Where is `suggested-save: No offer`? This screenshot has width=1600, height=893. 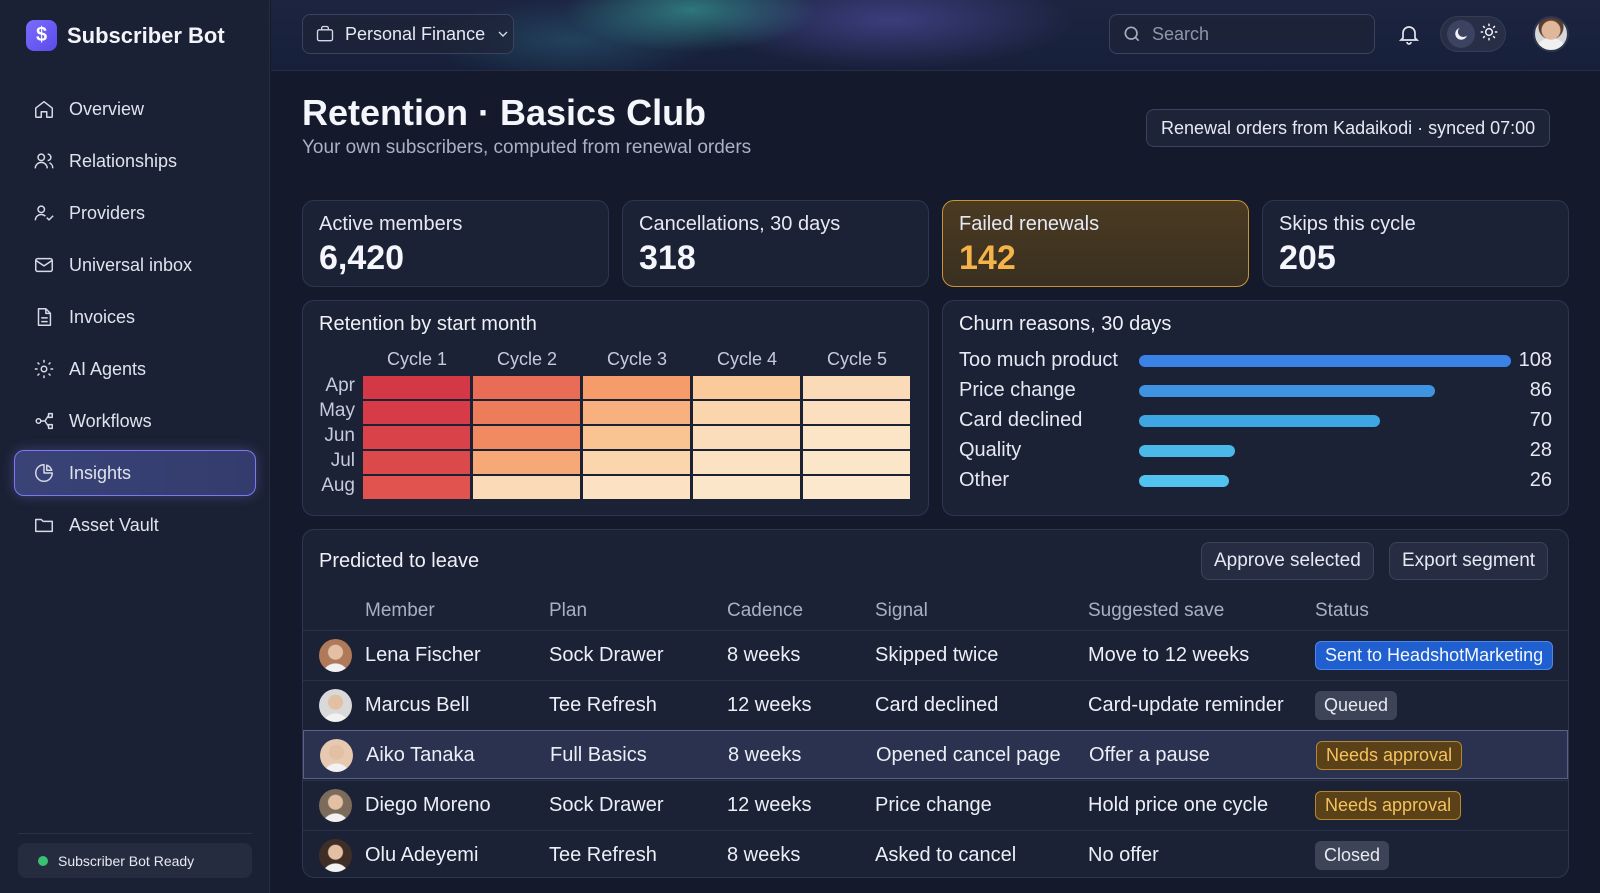
suggested-save: No offer is located at coordinates (1123, 855).